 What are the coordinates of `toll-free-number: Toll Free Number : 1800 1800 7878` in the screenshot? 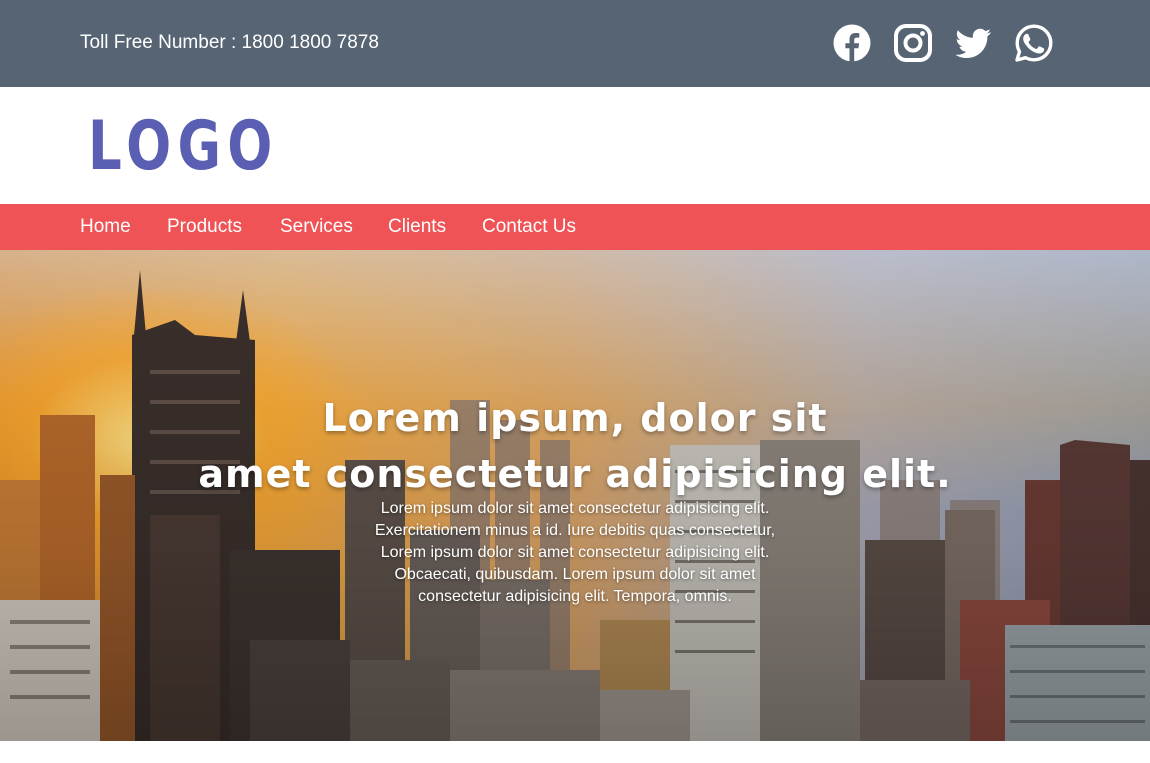 It's located at (229, 42).